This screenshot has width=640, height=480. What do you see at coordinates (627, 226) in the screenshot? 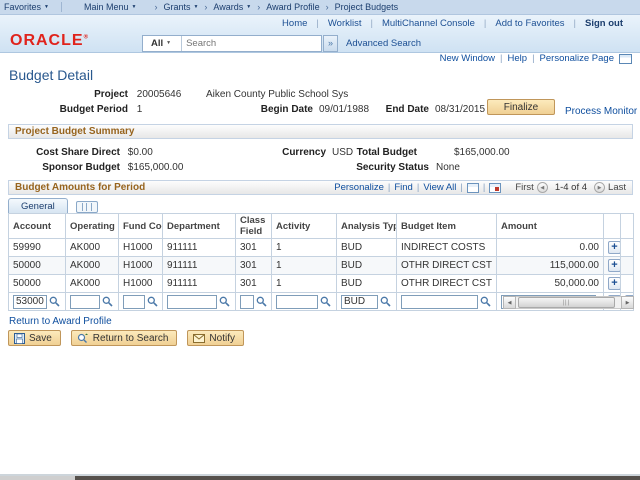
I see `col-remove` at bounding box center [627, 226].